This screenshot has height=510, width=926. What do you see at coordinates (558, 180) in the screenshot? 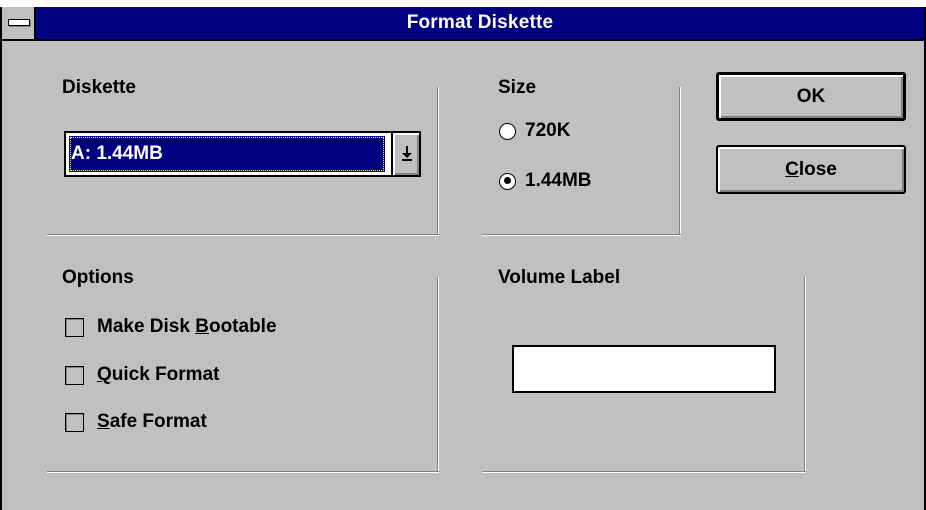
I see `size-option-1-44mb-label: 1.44MB` at bounding box center [558, 180].